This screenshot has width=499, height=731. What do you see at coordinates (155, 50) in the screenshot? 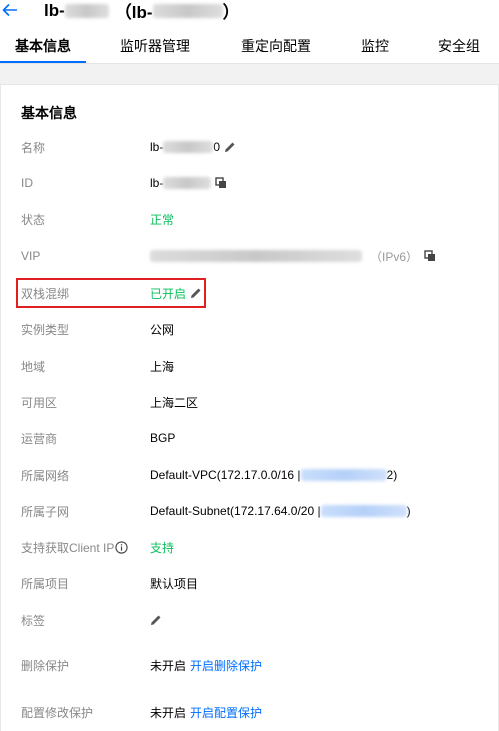
I see `tab-listeners: 监听器管理` at bounding box center [155, 50].